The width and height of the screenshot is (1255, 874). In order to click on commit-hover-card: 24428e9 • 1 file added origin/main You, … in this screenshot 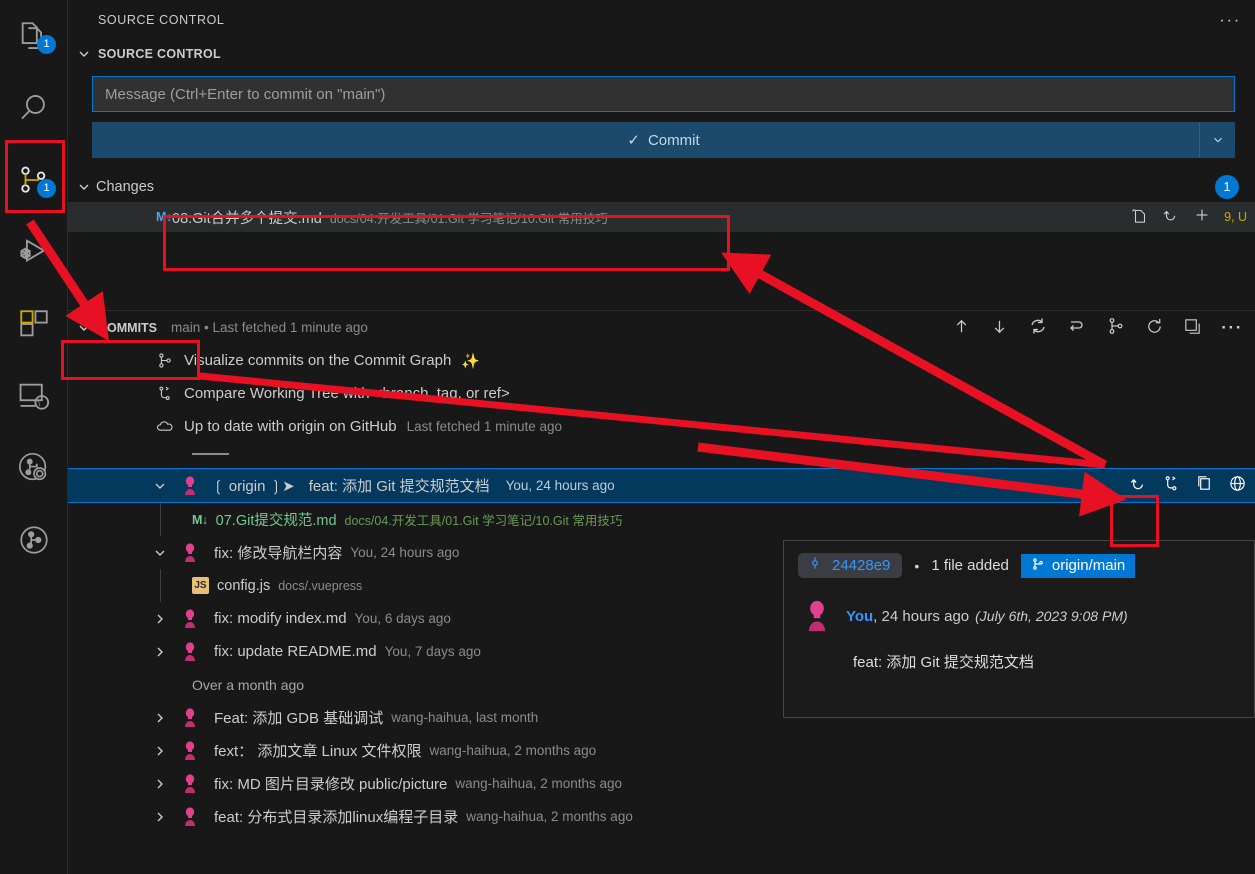, I will do `click(1019, 629)`.